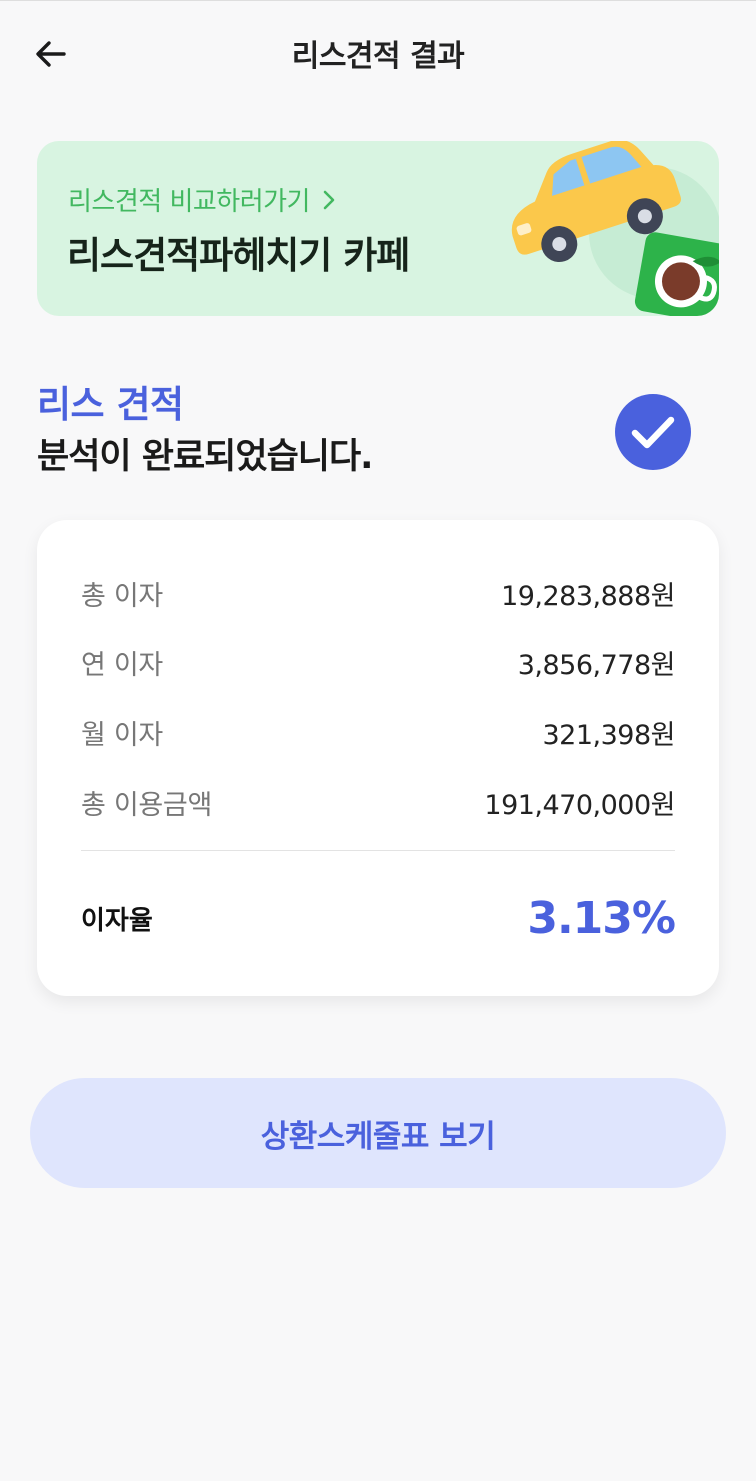 This screenshot has width=756, height=1481. I want to click on summary-value: 191,470,000원, so click(579, 805).